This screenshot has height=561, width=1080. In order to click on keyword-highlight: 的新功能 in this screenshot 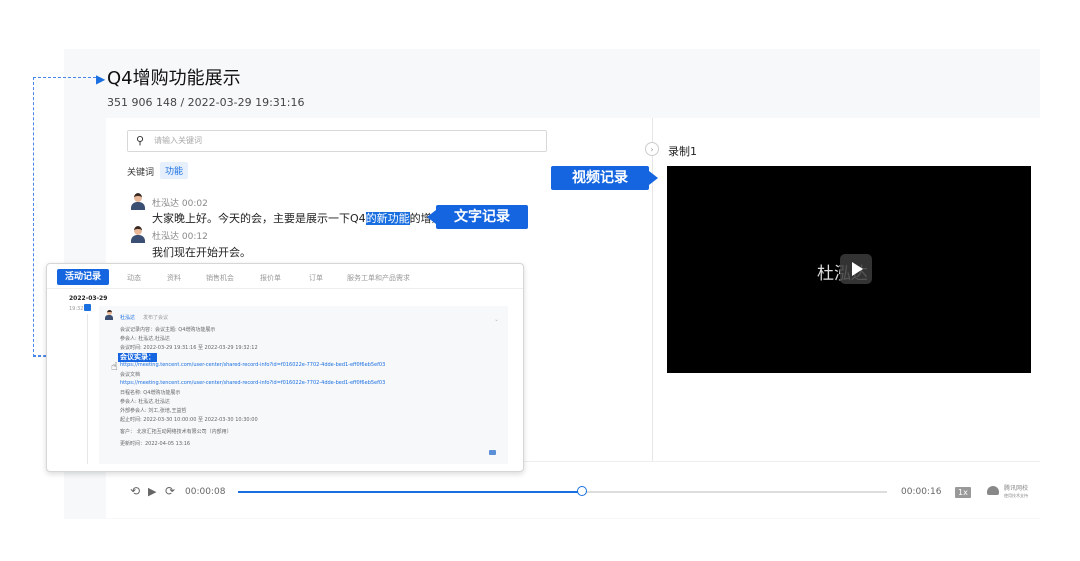, I will do `click(387, 218)`.